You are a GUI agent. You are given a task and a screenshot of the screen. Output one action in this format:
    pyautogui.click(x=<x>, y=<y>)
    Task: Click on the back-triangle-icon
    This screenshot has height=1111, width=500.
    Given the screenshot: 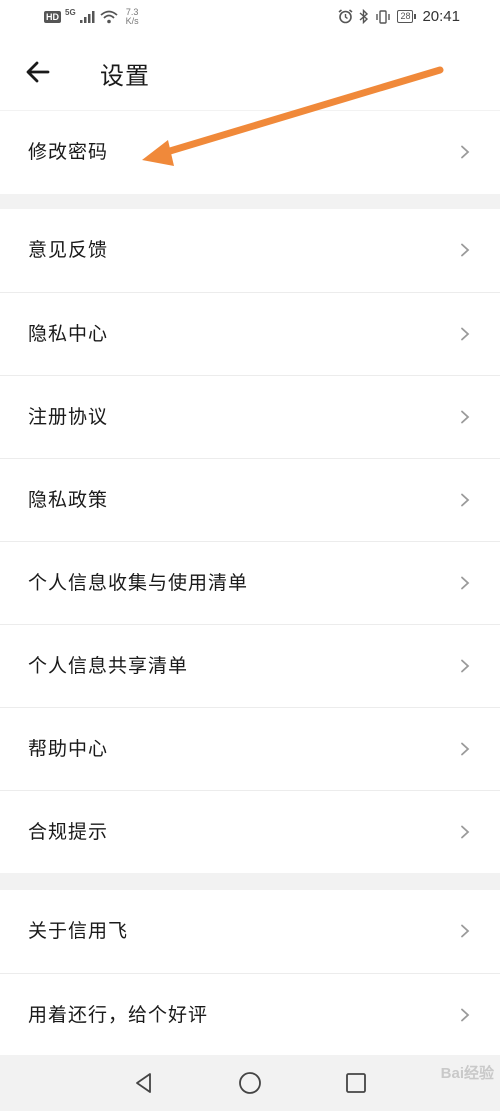 What is the action you would take?
    pyautogui.click(x=144, y=1083)
    